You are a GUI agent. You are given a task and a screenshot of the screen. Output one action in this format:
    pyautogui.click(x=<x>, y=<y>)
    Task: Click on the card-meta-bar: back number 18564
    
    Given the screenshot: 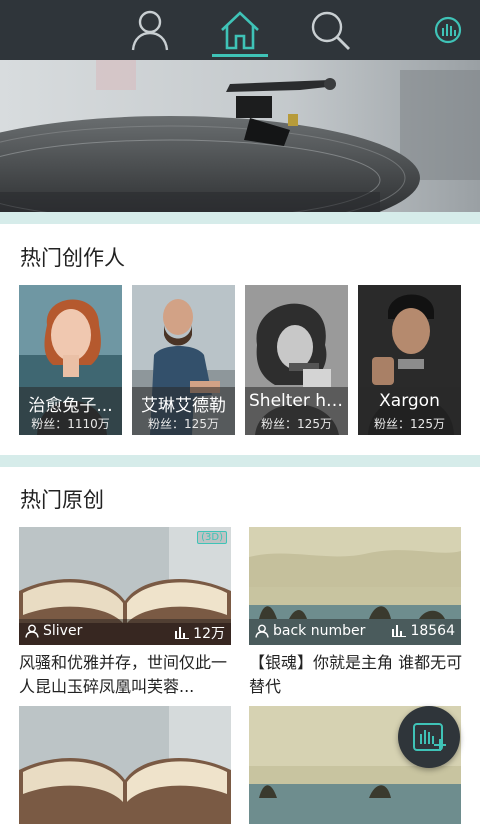 What is the action you would take?
    pyautogui.click(x=355, y=632)
    